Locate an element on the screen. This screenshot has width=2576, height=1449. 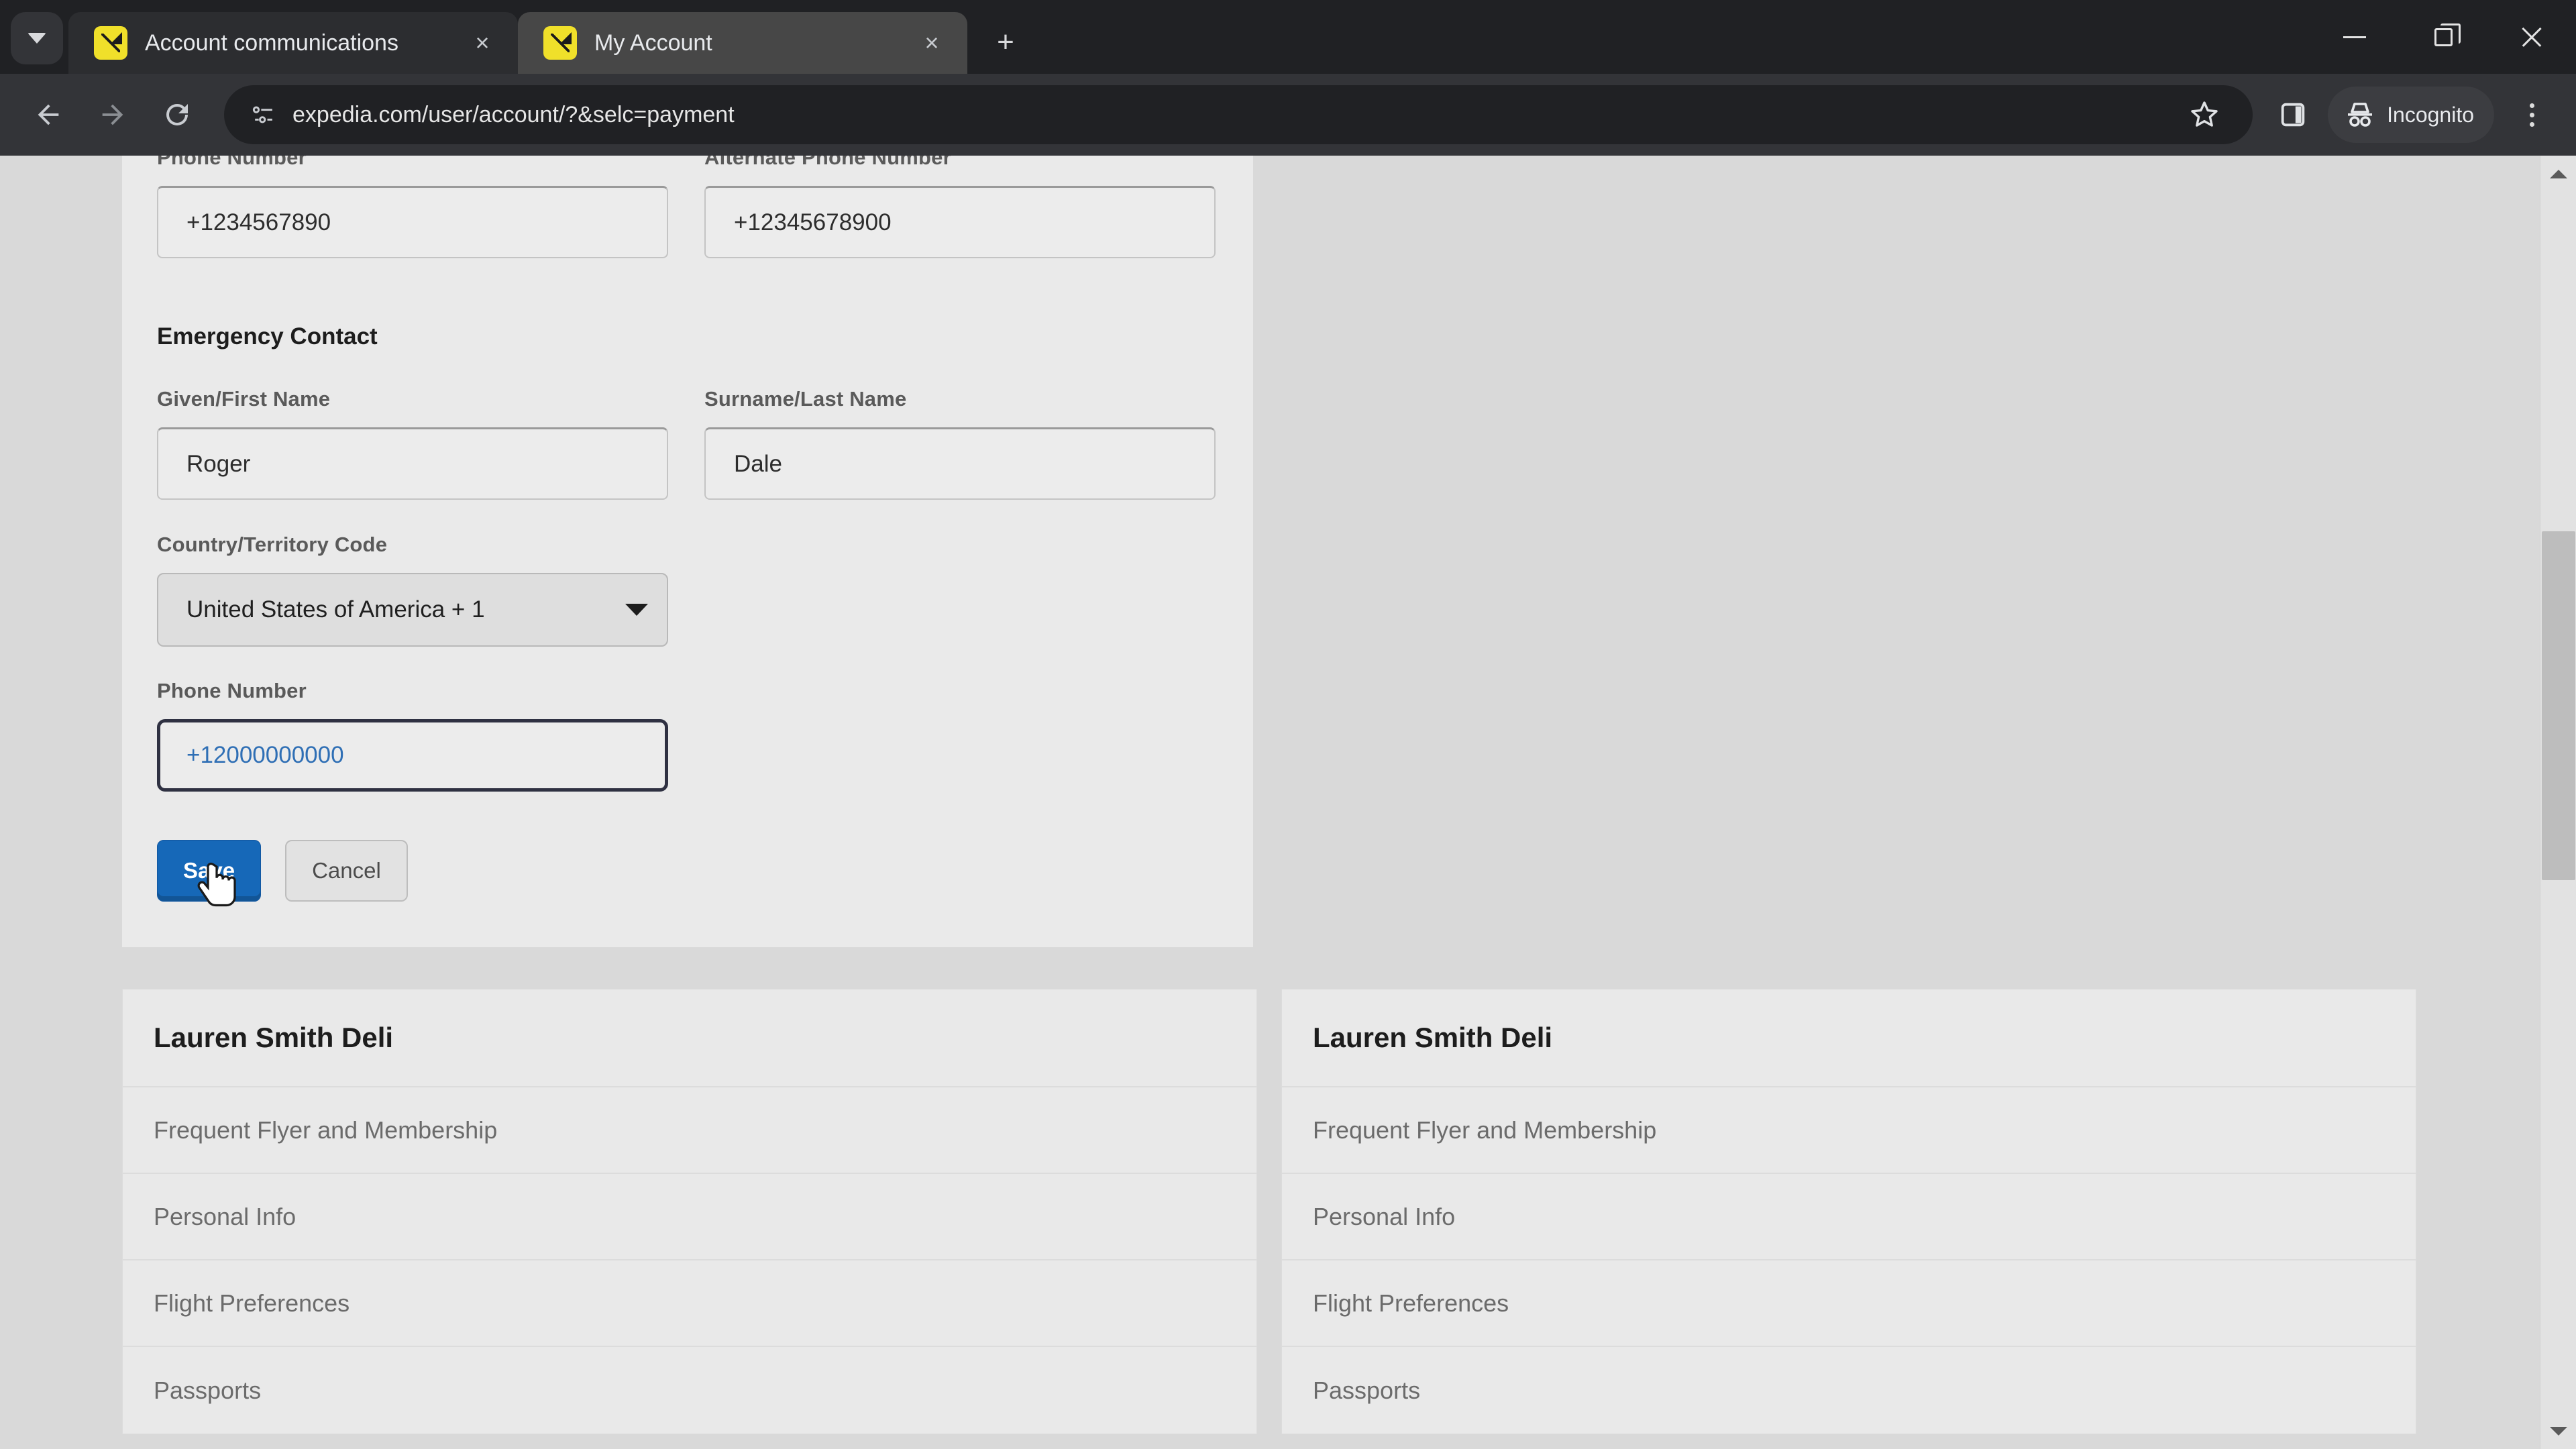
emergency-phone-field-group: Phone Number +12000000000 is located at coordinates (412, 735).